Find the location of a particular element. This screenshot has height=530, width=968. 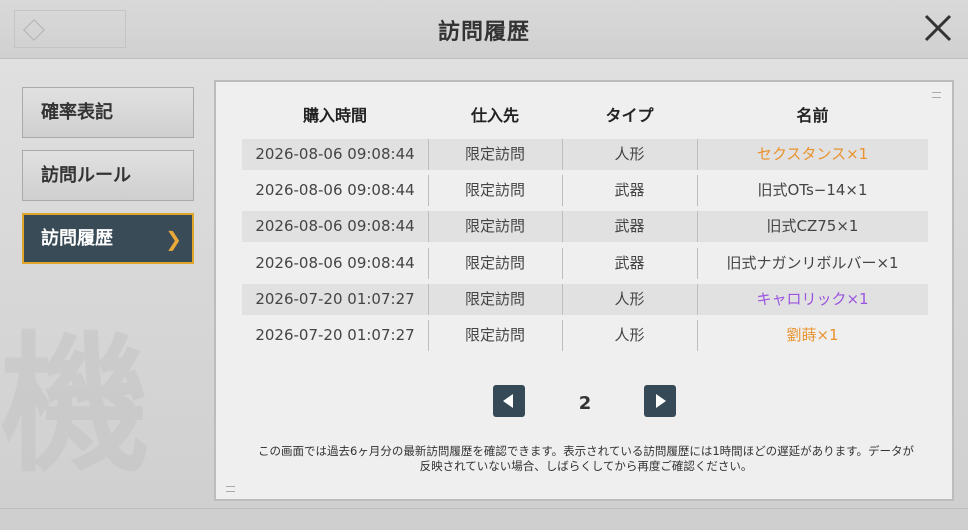

sidebar-item-label: 訪問履歴 is located at coordinates (77, 238).